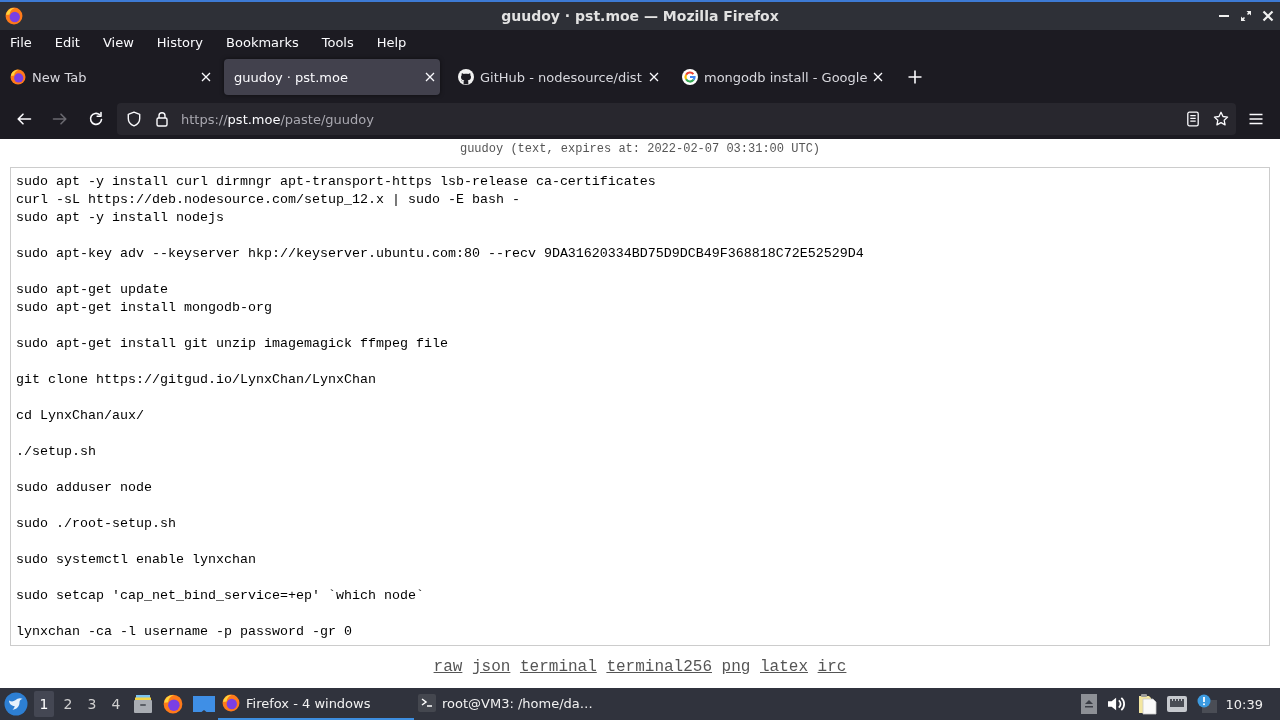 This screenshot has width=1280, height=720. I want to click on workspace-button: 2, so click(68, 704).